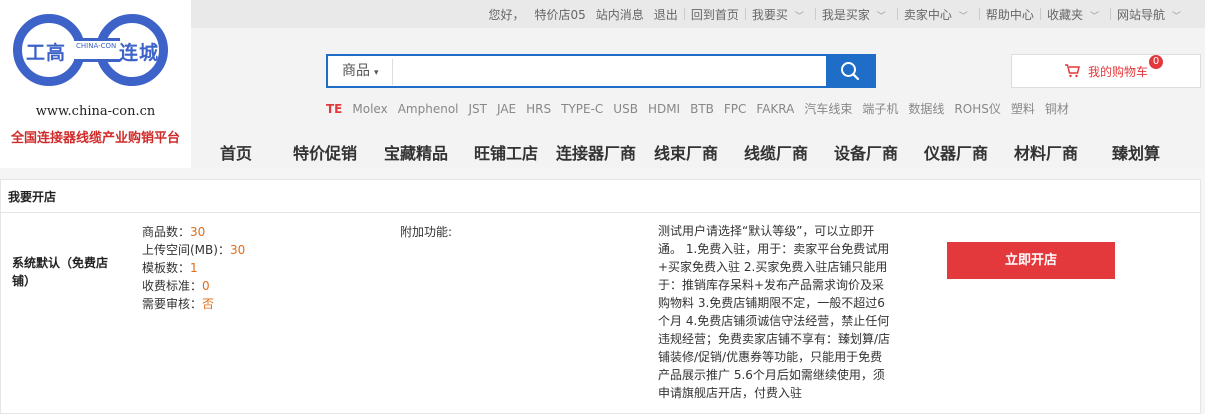  What do you see at coordinates (376, 73) in the screenshot?
I see `caret-down-icon: ▾` at bounding box center [376, 73].